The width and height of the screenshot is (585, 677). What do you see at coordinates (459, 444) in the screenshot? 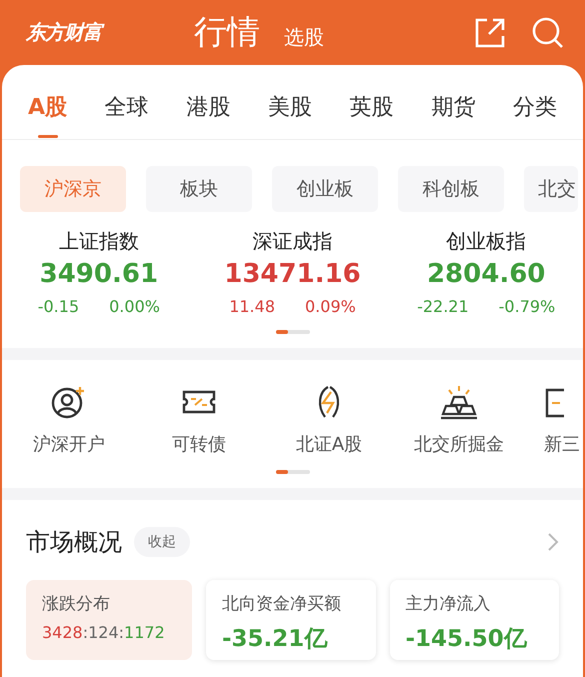
I see `shortcut-label: 北交所掘金` at bounding box center [459, 444].